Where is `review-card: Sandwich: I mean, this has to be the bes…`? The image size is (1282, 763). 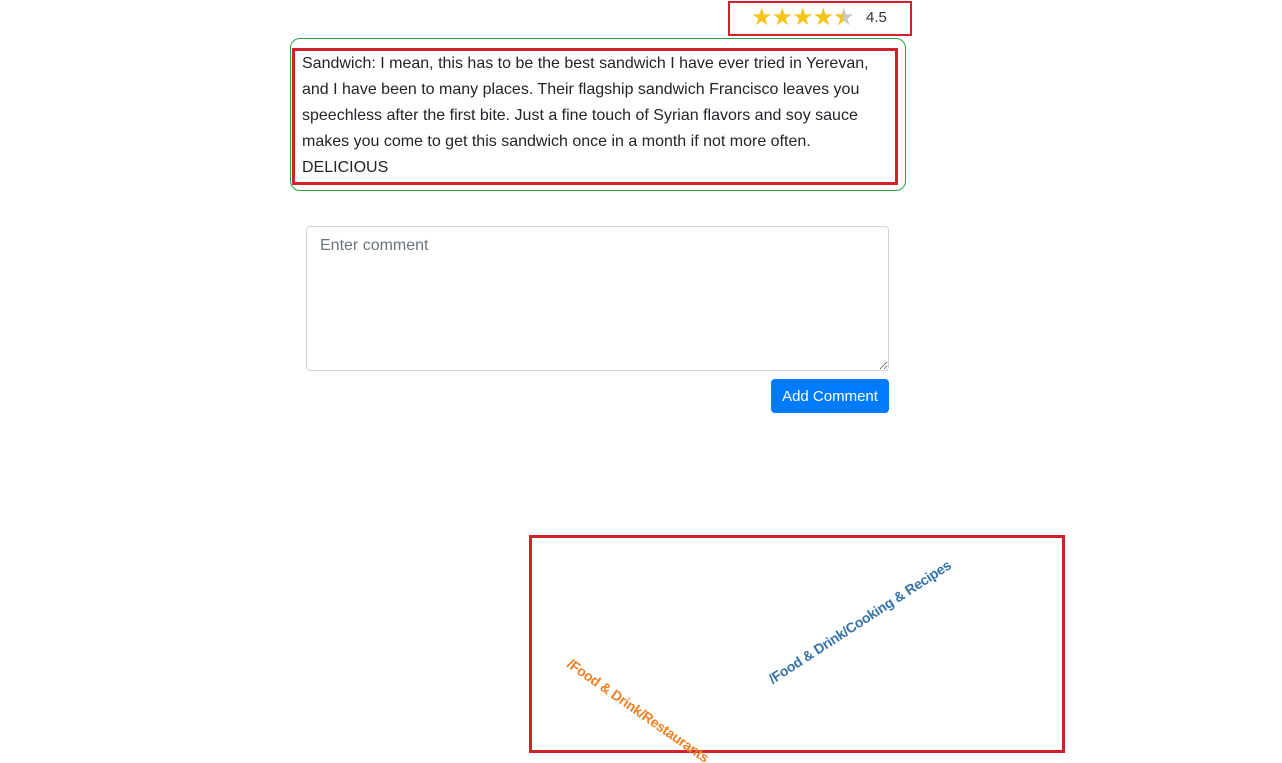
review-card: Sandwich: I mean, this has to be the bes… is located at coordinates (598, 114).